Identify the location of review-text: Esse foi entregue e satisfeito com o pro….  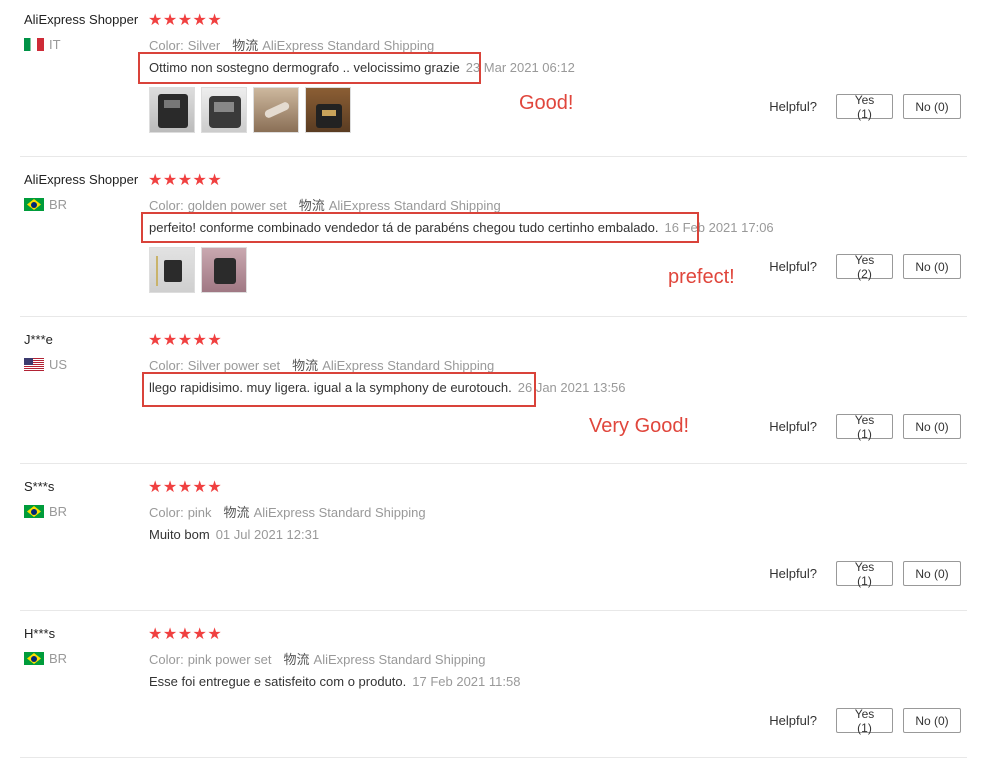
(278, 681).